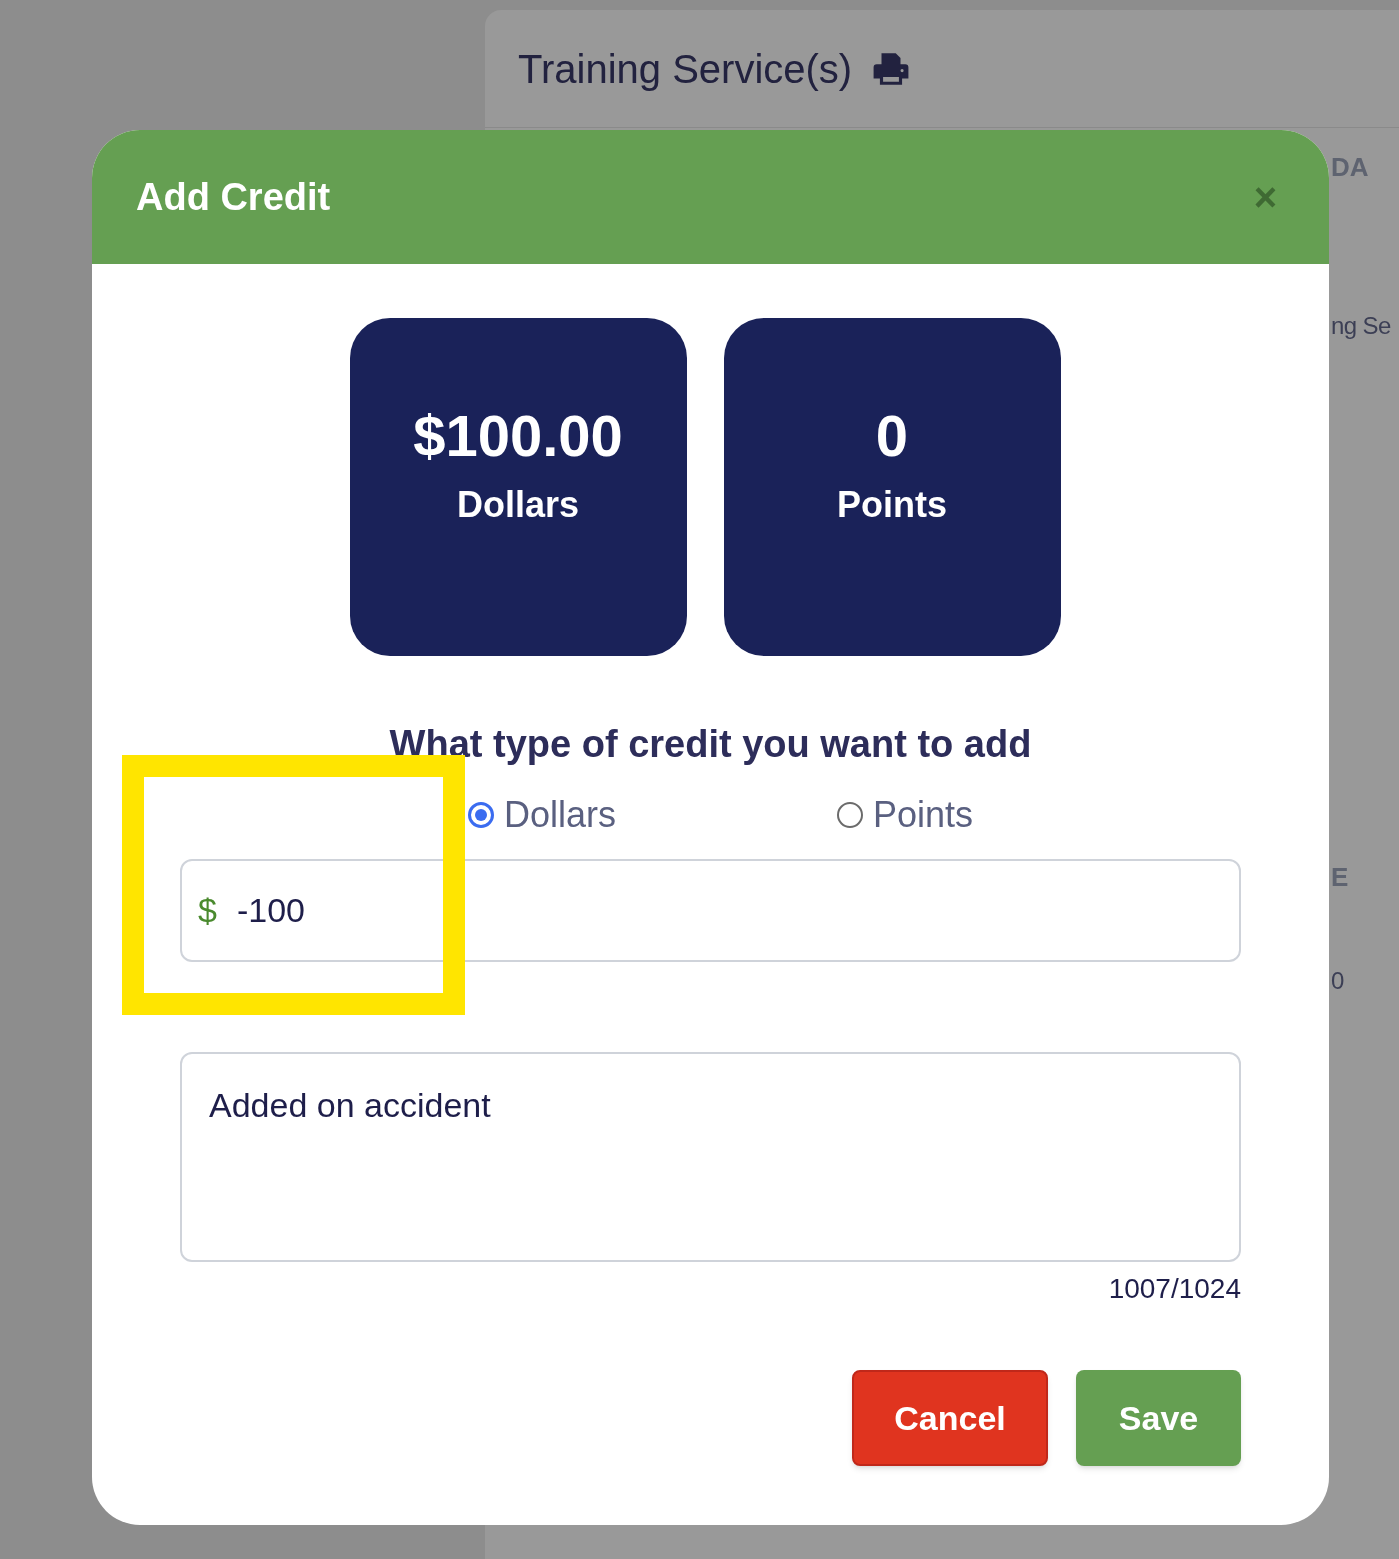 The image size is (1399, 1559). What do you see at coordinates (1337, 981) in the screenshot?
I see `table-cell-text: 0` at bounding box center [1337, 981].